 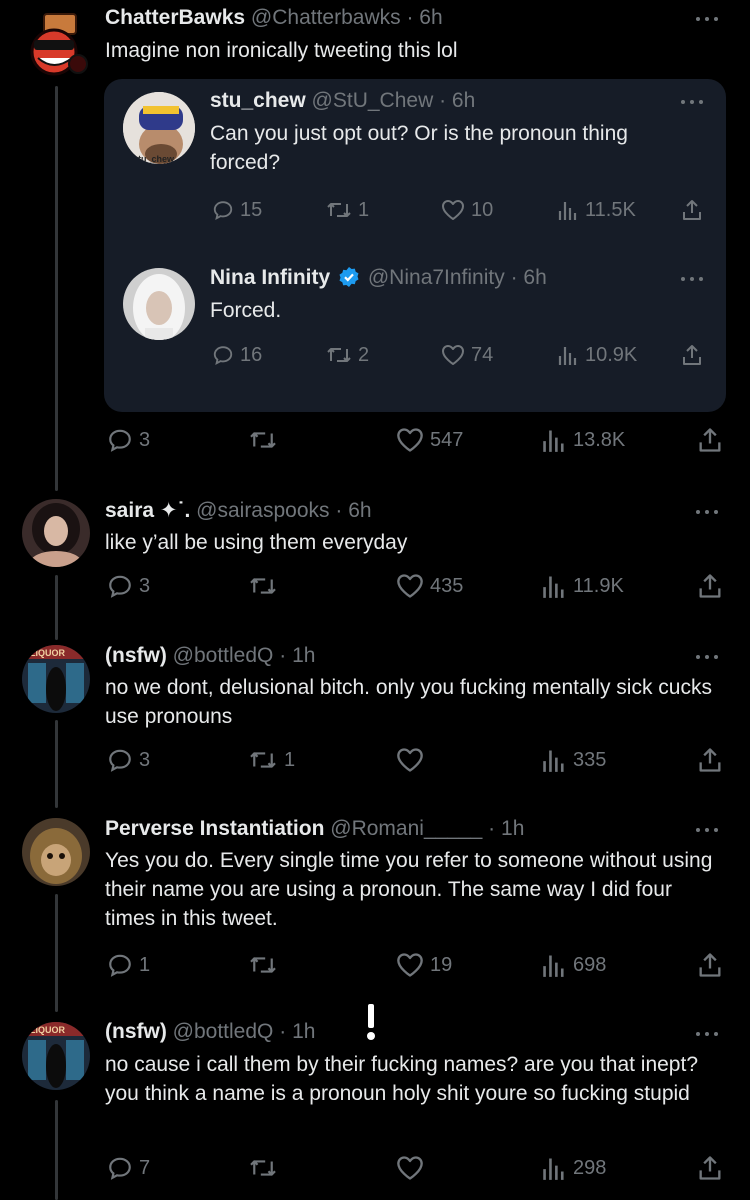 I want to click on reply-button: 16, so click(x=237, y=355).